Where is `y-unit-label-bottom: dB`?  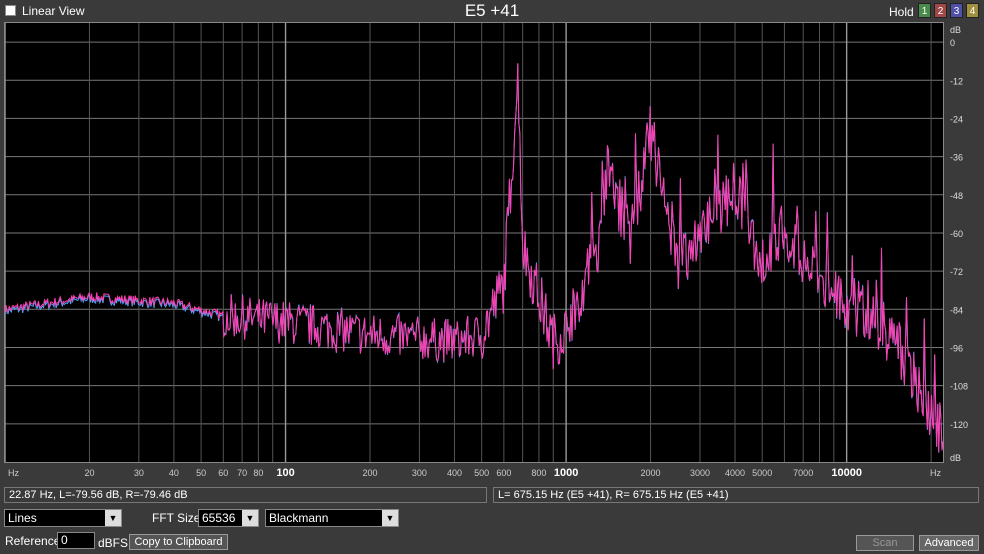 y-unit-label-bottom: dB is located at coordinates (955, 458).